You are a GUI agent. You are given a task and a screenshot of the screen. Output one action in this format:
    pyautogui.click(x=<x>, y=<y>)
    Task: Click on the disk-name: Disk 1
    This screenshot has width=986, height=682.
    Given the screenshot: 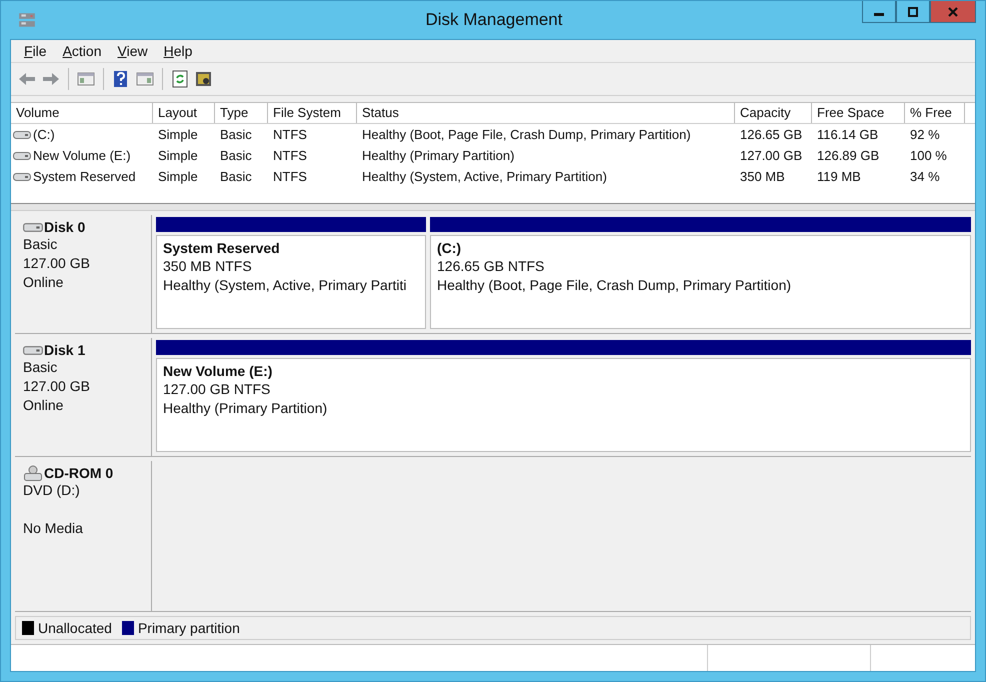 What is the action you would take?
    pyautogui.click(x=65, y=350)
    